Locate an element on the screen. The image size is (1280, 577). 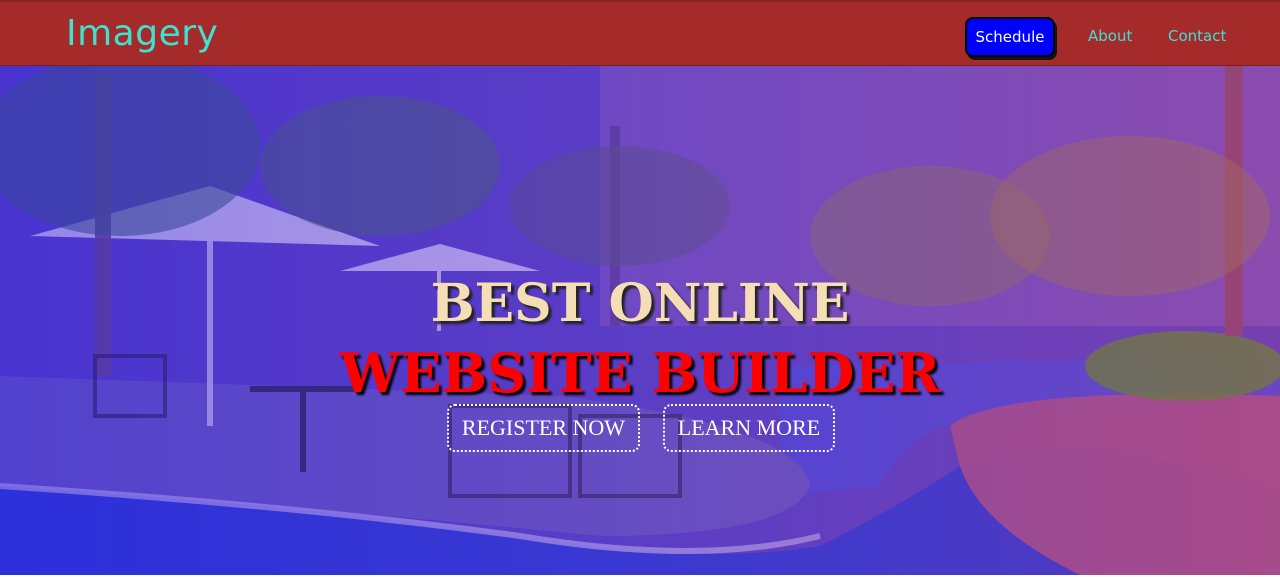
nav-link-about: About is located at coordinates (1110, 36).